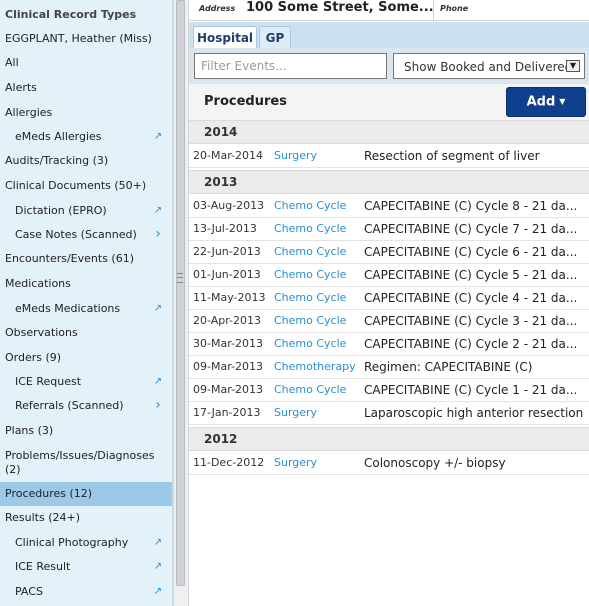 The width and height of the screenshot is (589, 606). What do you see at coordinates (58, 136) in the screenshot?
I see `sidebar-item-label: eMeds Allergies` at bounding box center [58, 136].